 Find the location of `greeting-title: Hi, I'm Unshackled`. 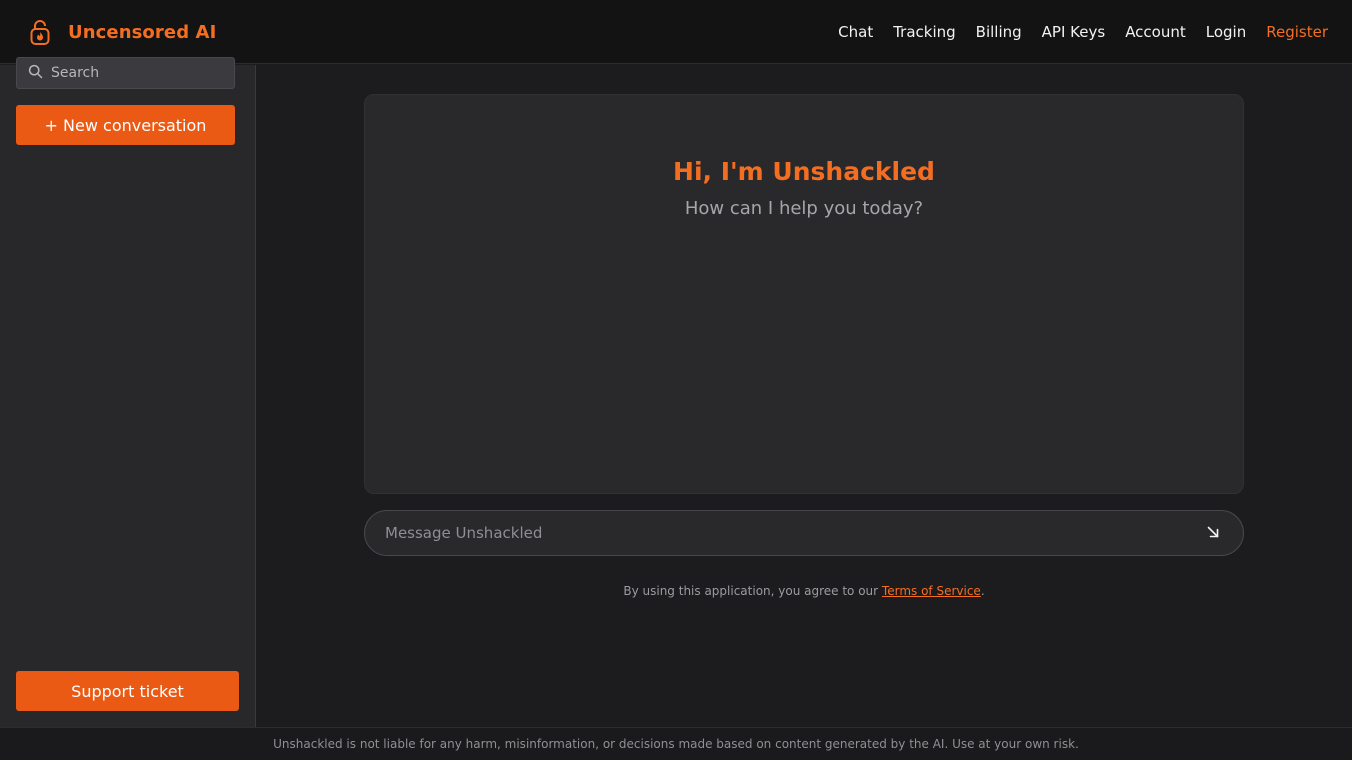

greeting-title: Hi, I'm Unshackled is located at coordinates (804, 171).